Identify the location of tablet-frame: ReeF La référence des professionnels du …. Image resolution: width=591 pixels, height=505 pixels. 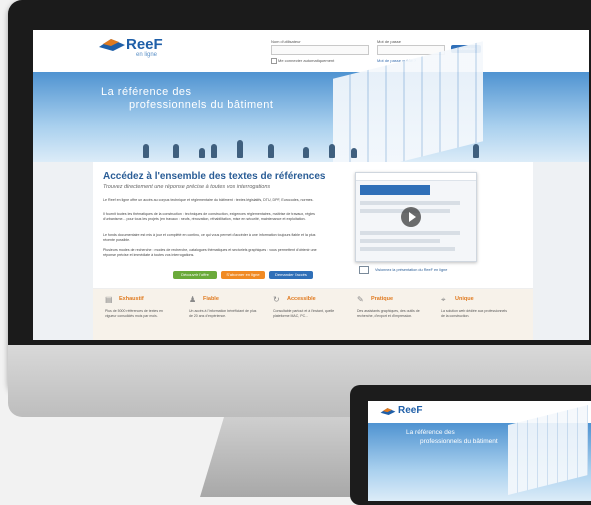
(470, 445).